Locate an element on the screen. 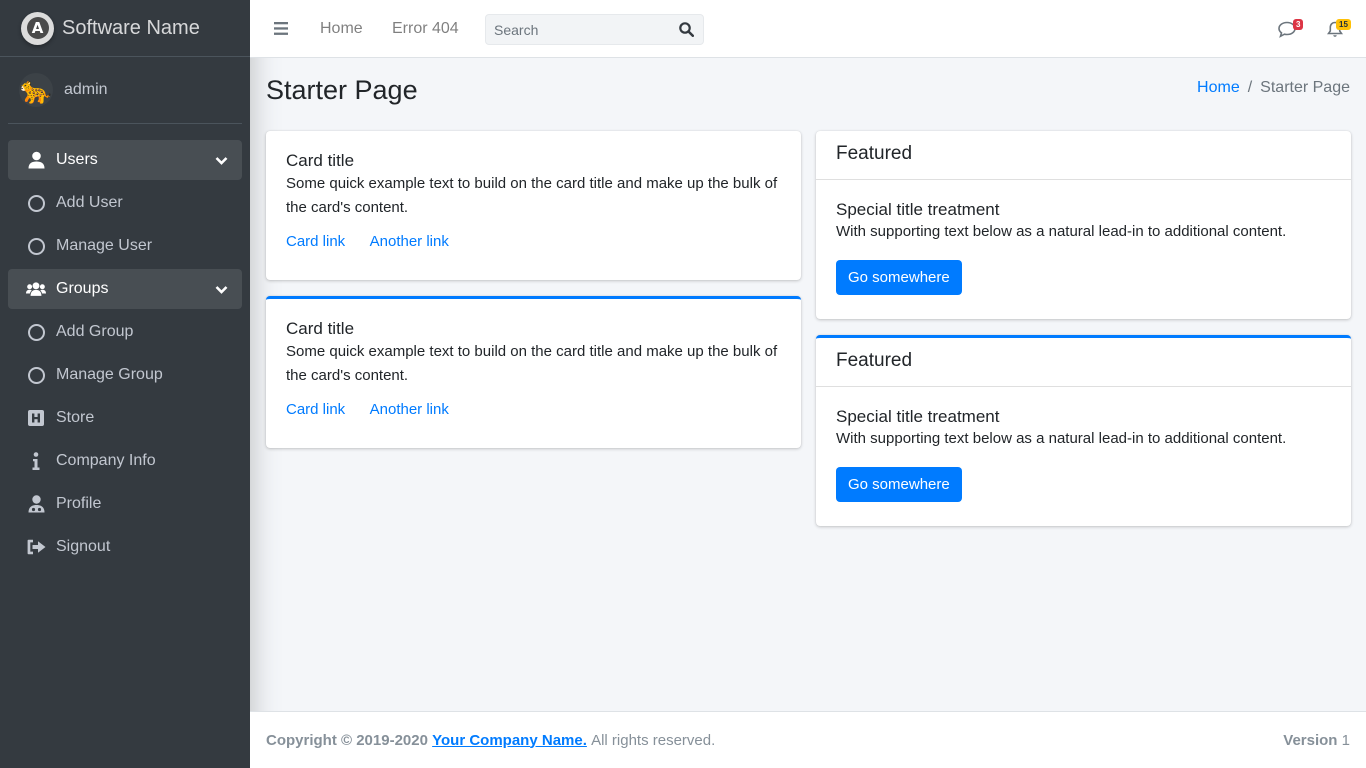 The image size is (1366, 768). sidebar-item-manage-user: Manage User is located at coordinates (125, 246).